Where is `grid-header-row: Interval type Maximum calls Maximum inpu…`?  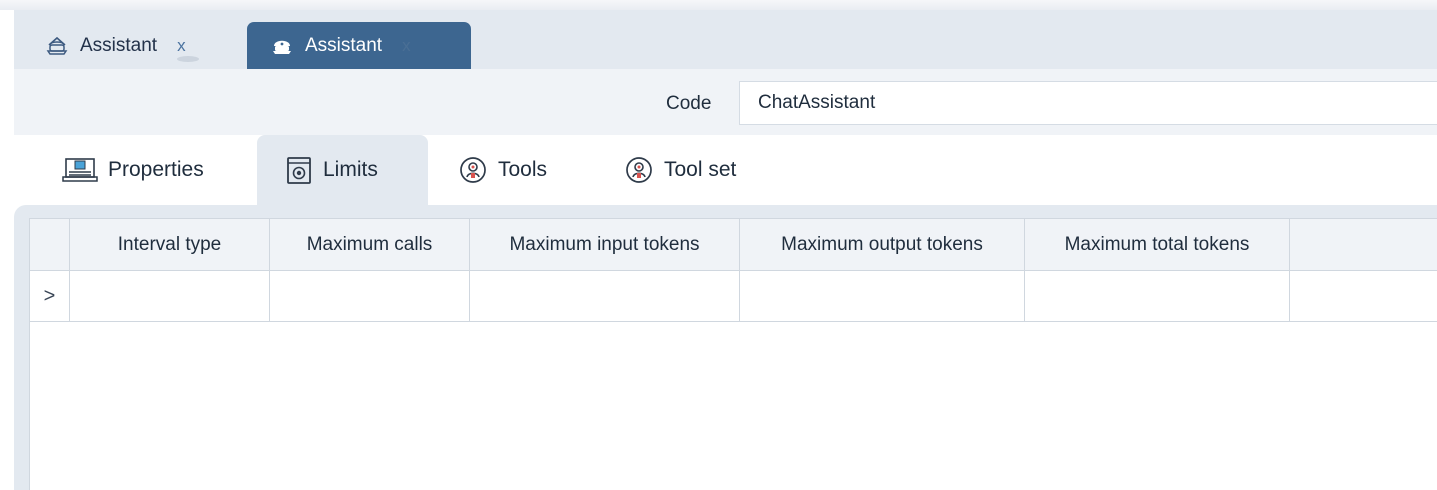 grid-header-row: Interval type Maximum calls Maximum inpu… is located at coordinates (733, 245).